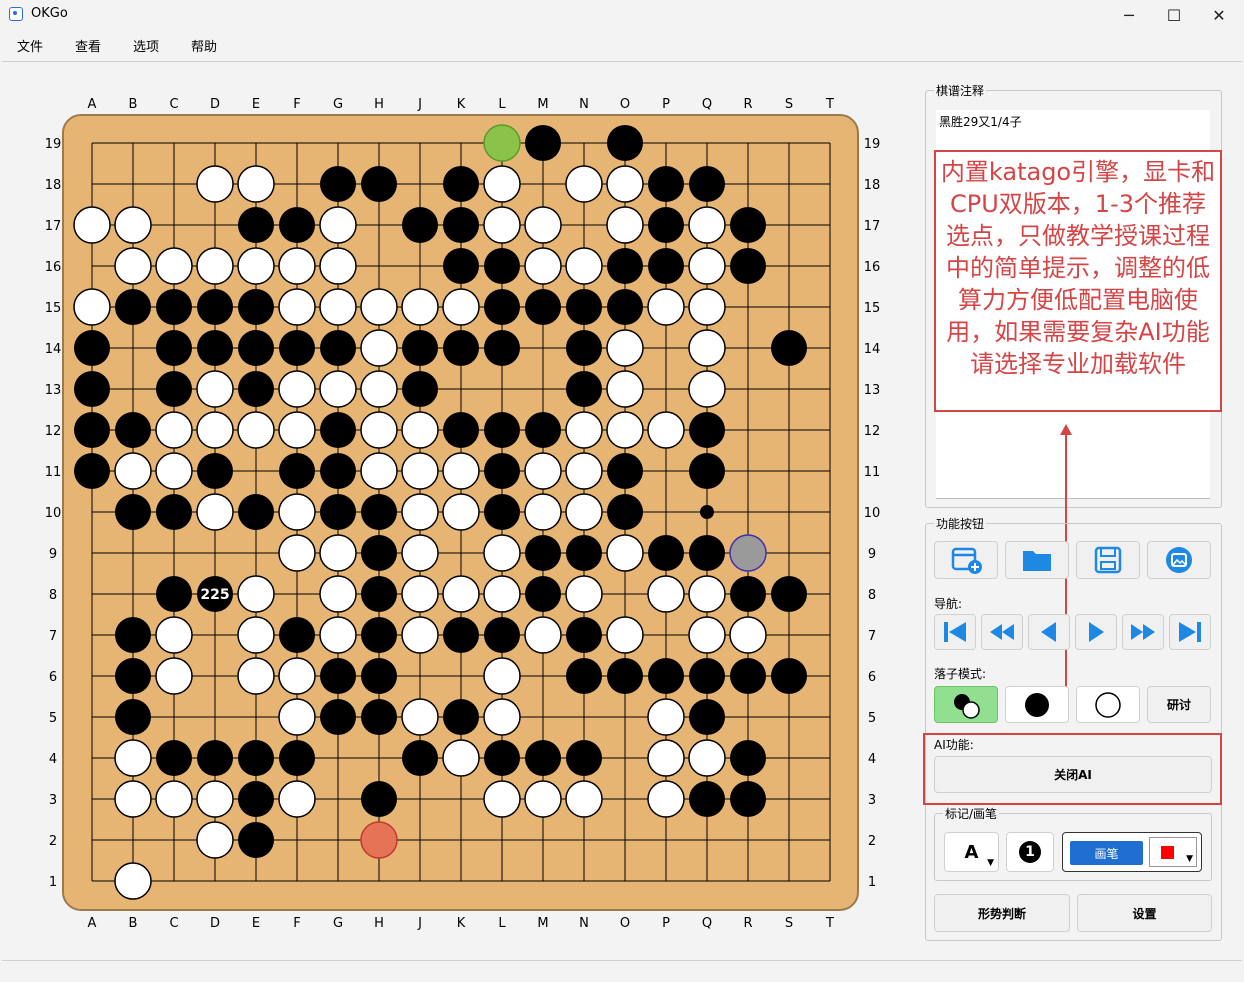  I want to click on ai-suggestion-purple, so click(748, 553).